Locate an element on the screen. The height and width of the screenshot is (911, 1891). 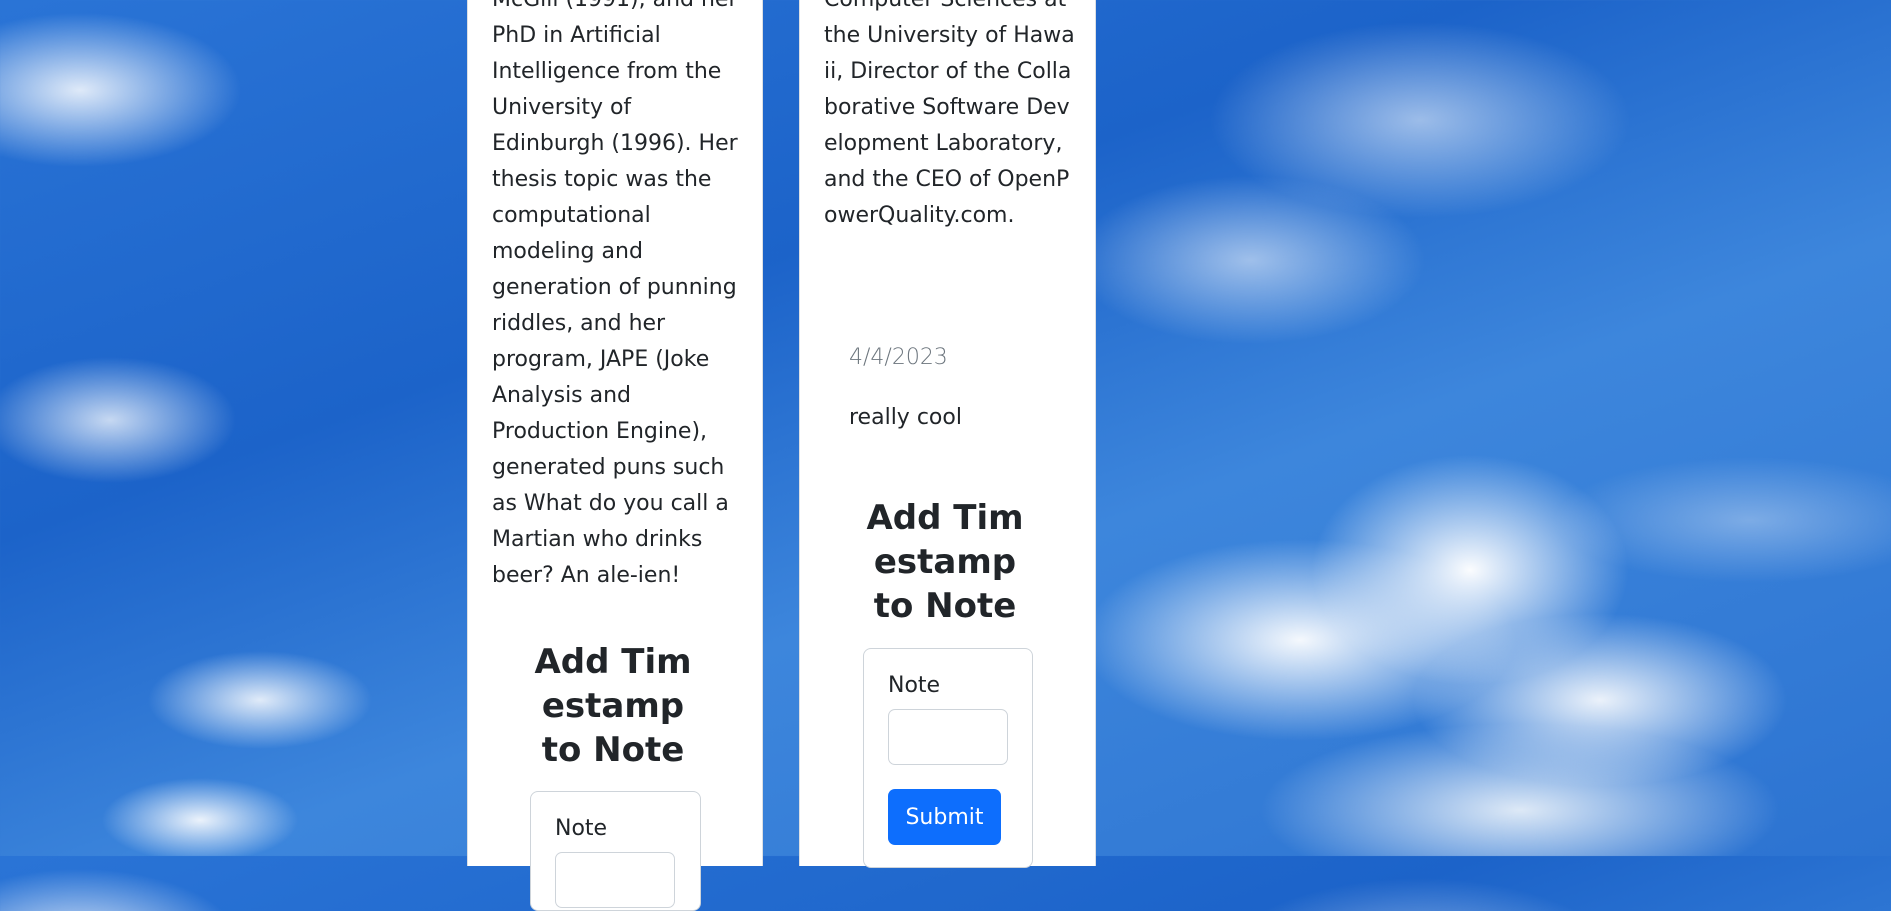
add-note-form: Note Submit is located at coordinates (948, 758).